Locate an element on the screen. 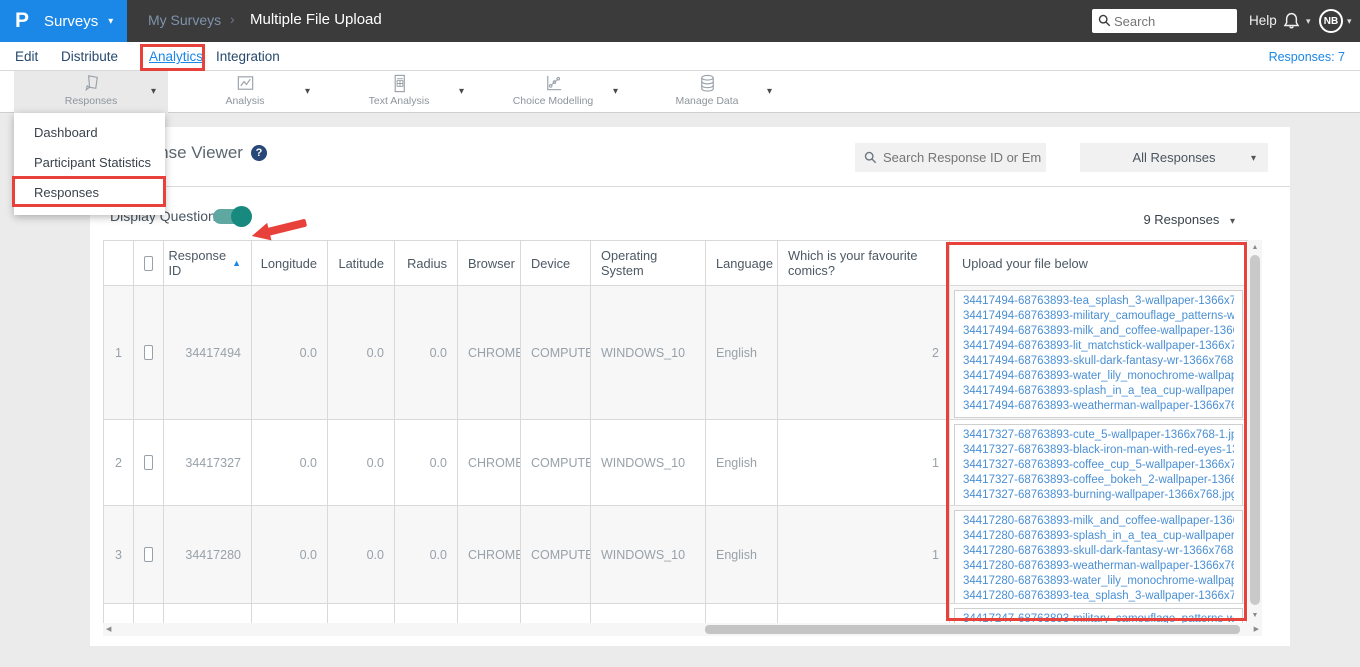  cell-response_id: 34417327 is located at coordinates (208, 463).